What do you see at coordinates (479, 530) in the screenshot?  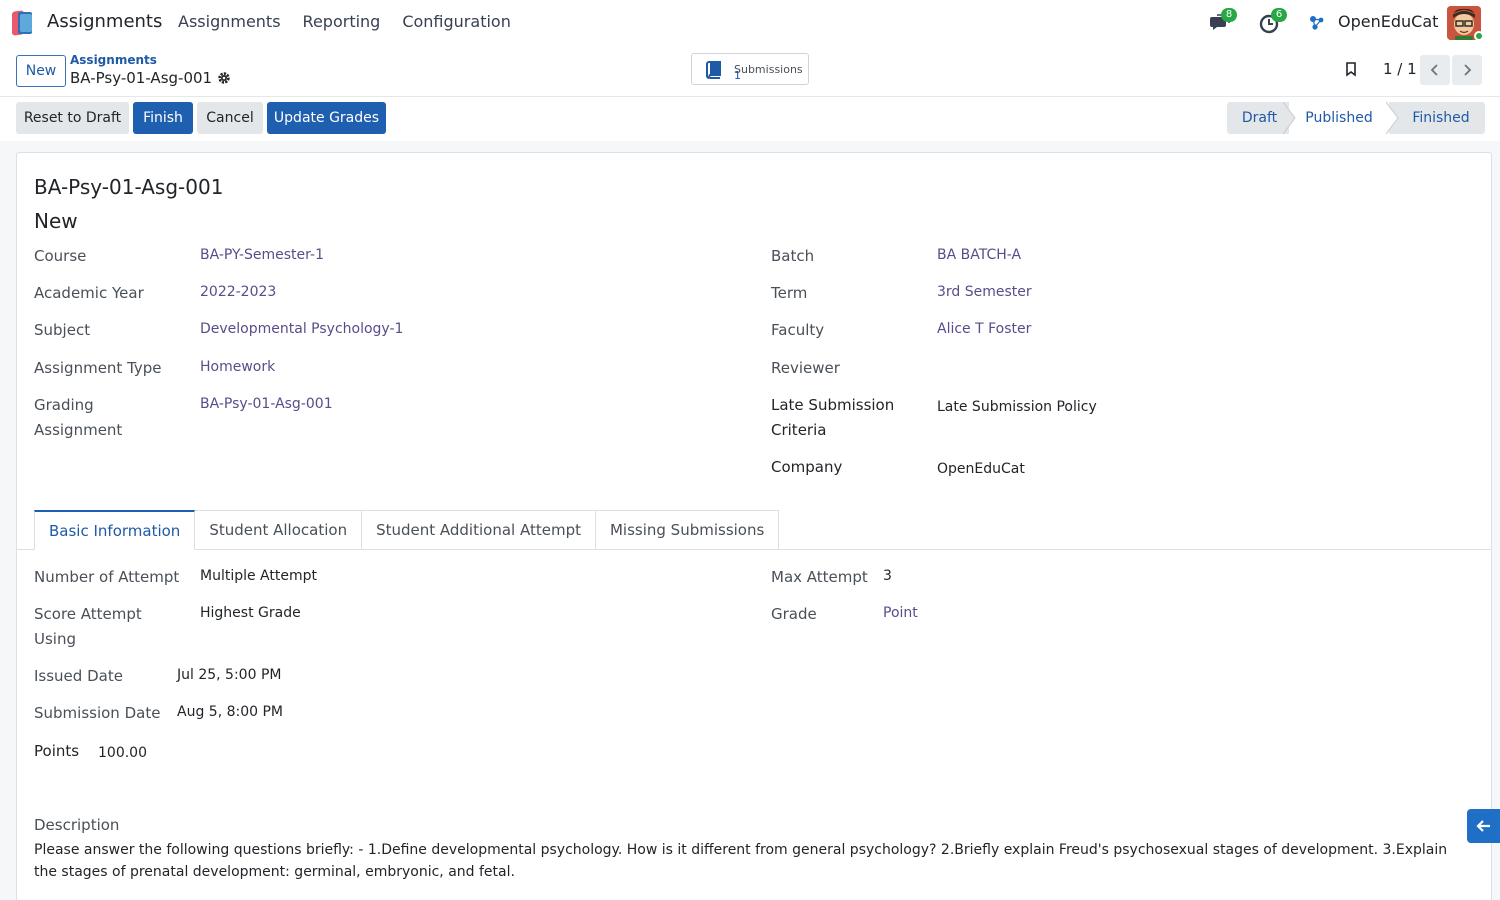 I see `tab-student-additional-attempt: Student Additional Attempt` at bounding box center [479, 530].